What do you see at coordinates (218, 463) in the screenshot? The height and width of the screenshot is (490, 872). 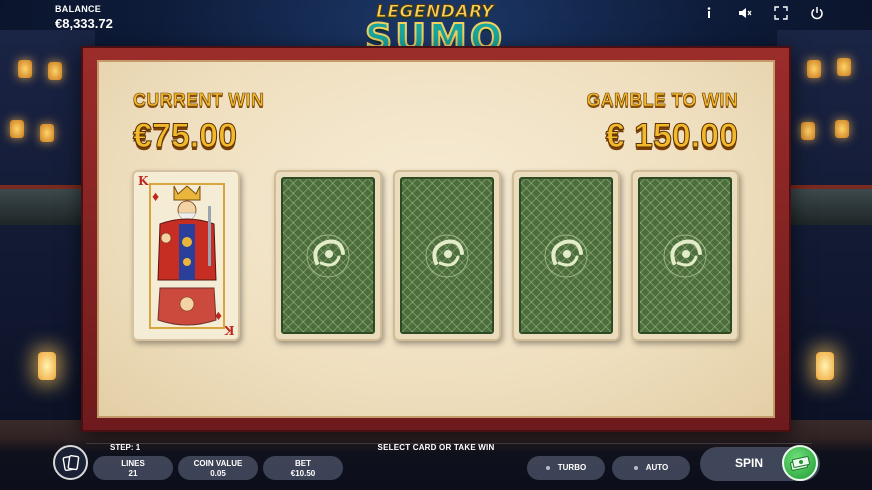 I see `coin-value-label: COIN VALUE` at bounding box center [218, 463].